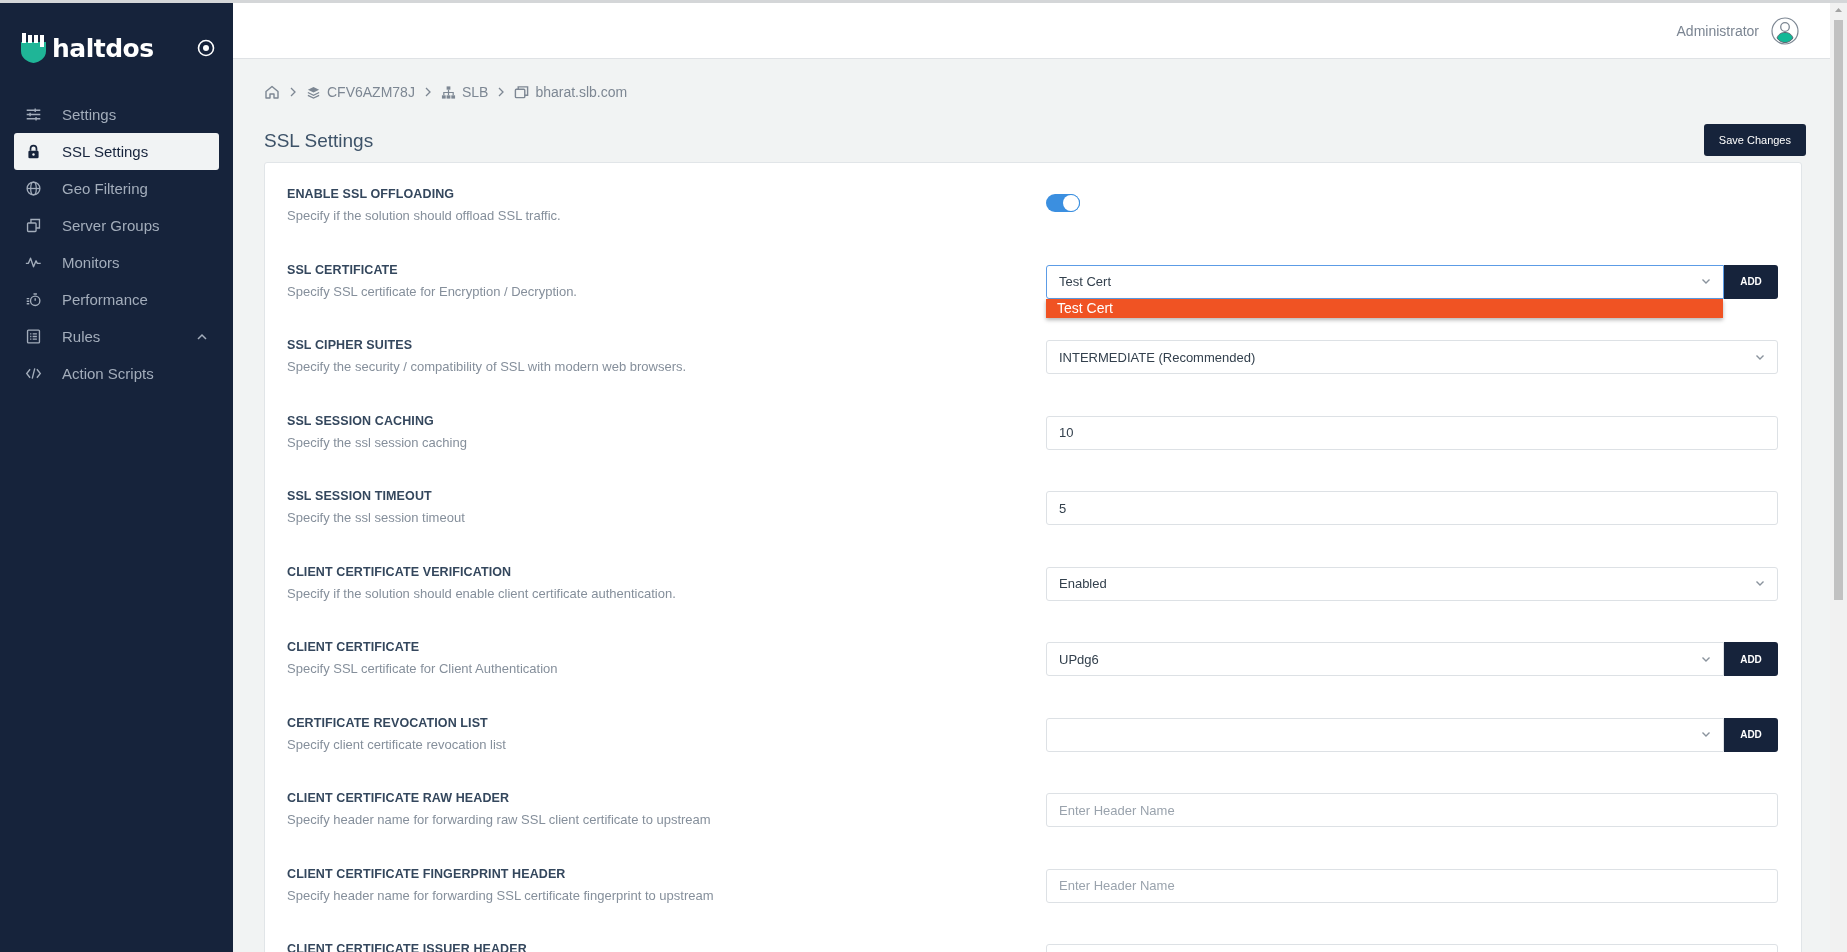 The image size is (1847, 952). Describe the element at coordinates (1385, 734) in the screenshot. I see `select-field` at that location.